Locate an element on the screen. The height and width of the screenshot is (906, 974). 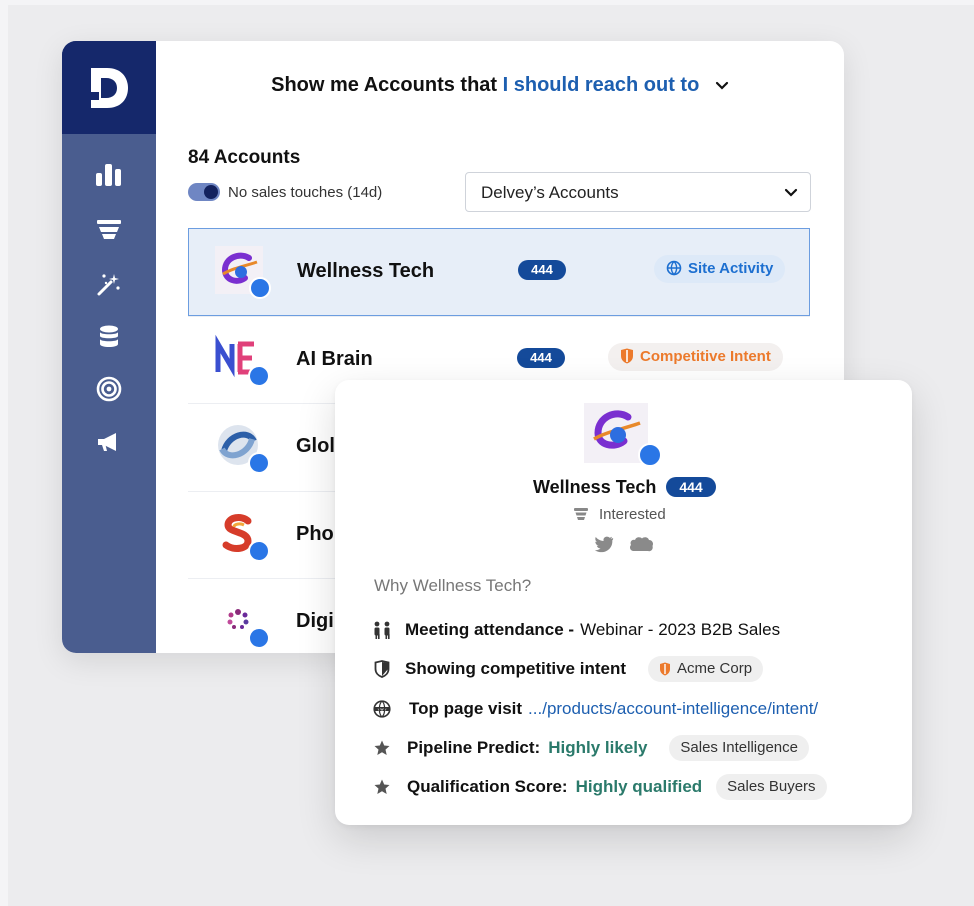
tag-label: Site Activity is located at coordinates (731, 268).